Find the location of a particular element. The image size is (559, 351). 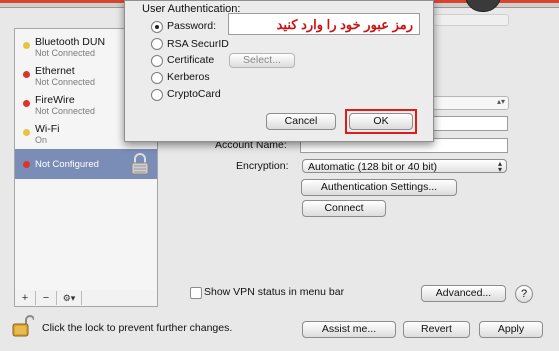

radio-password-label: Password: is located at coordinates (192, 26).